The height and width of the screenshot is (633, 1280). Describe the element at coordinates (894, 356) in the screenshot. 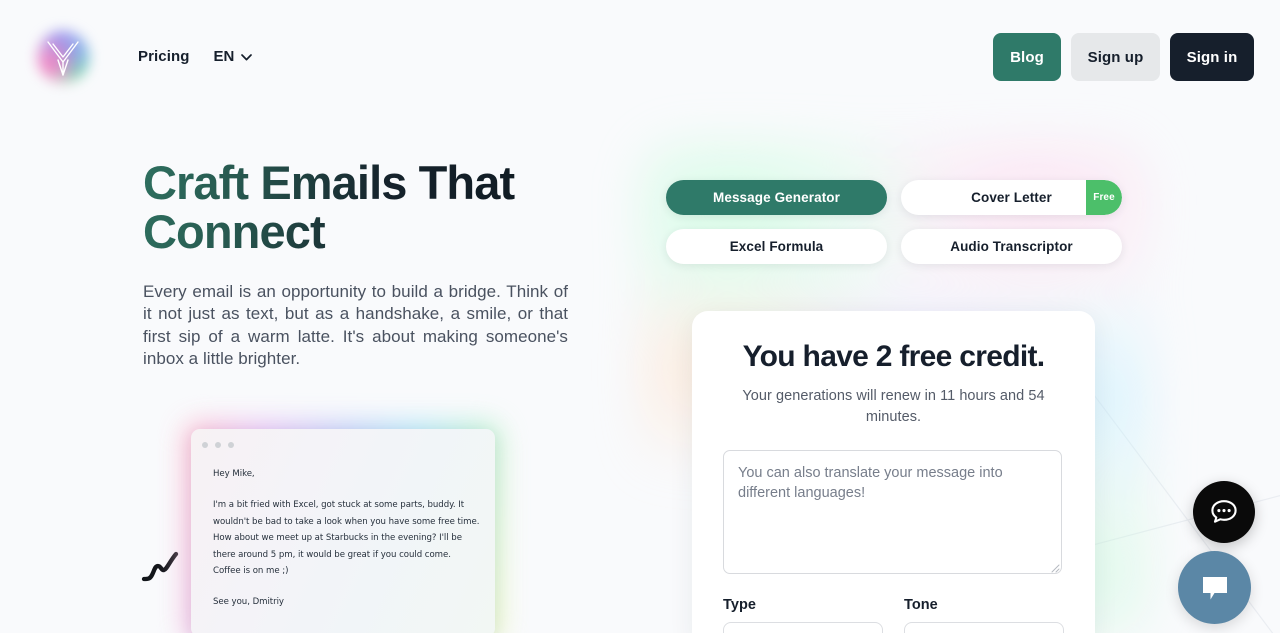

I see `credit-headline: You have 2 free credit.` at that location.